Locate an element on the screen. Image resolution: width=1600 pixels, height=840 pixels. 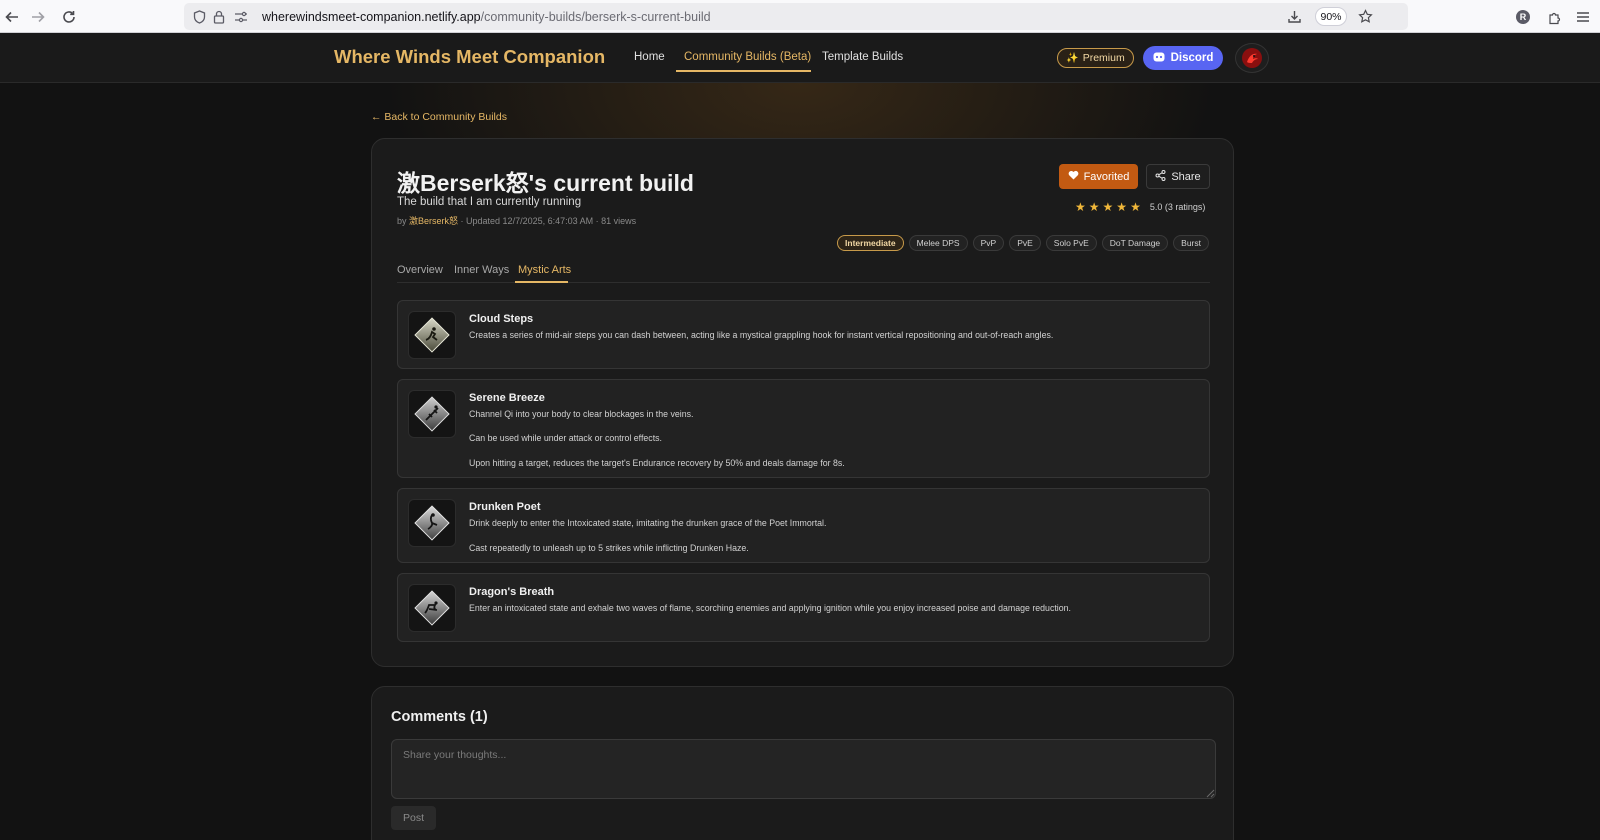
comment-input is located at coordinates (803, 769).